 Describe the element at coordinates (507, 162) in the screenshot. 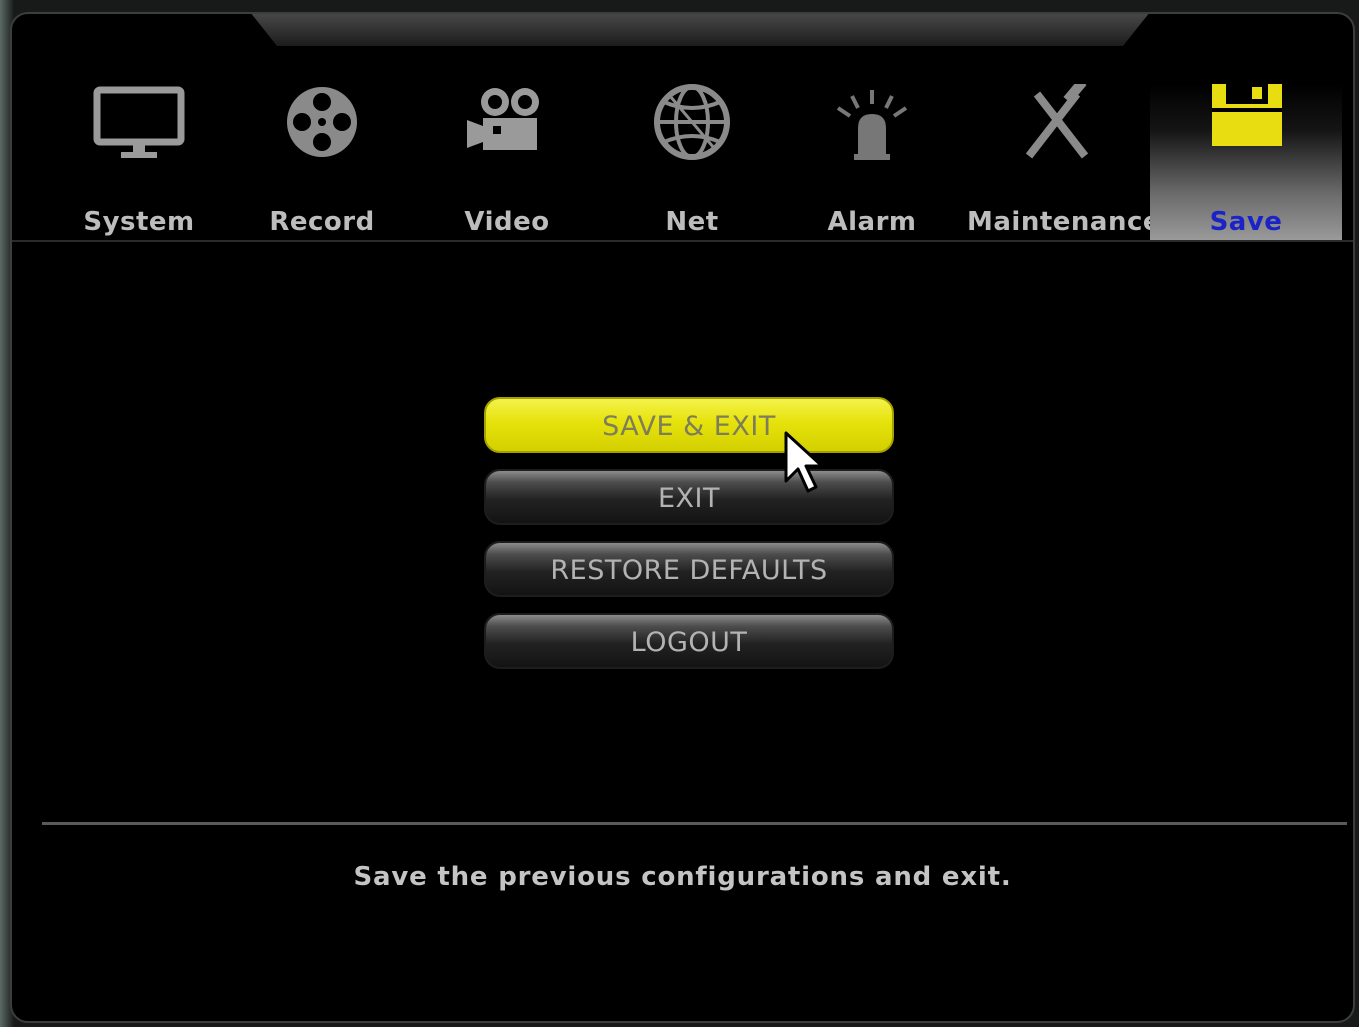

I see `tab-video: Video` at that location.